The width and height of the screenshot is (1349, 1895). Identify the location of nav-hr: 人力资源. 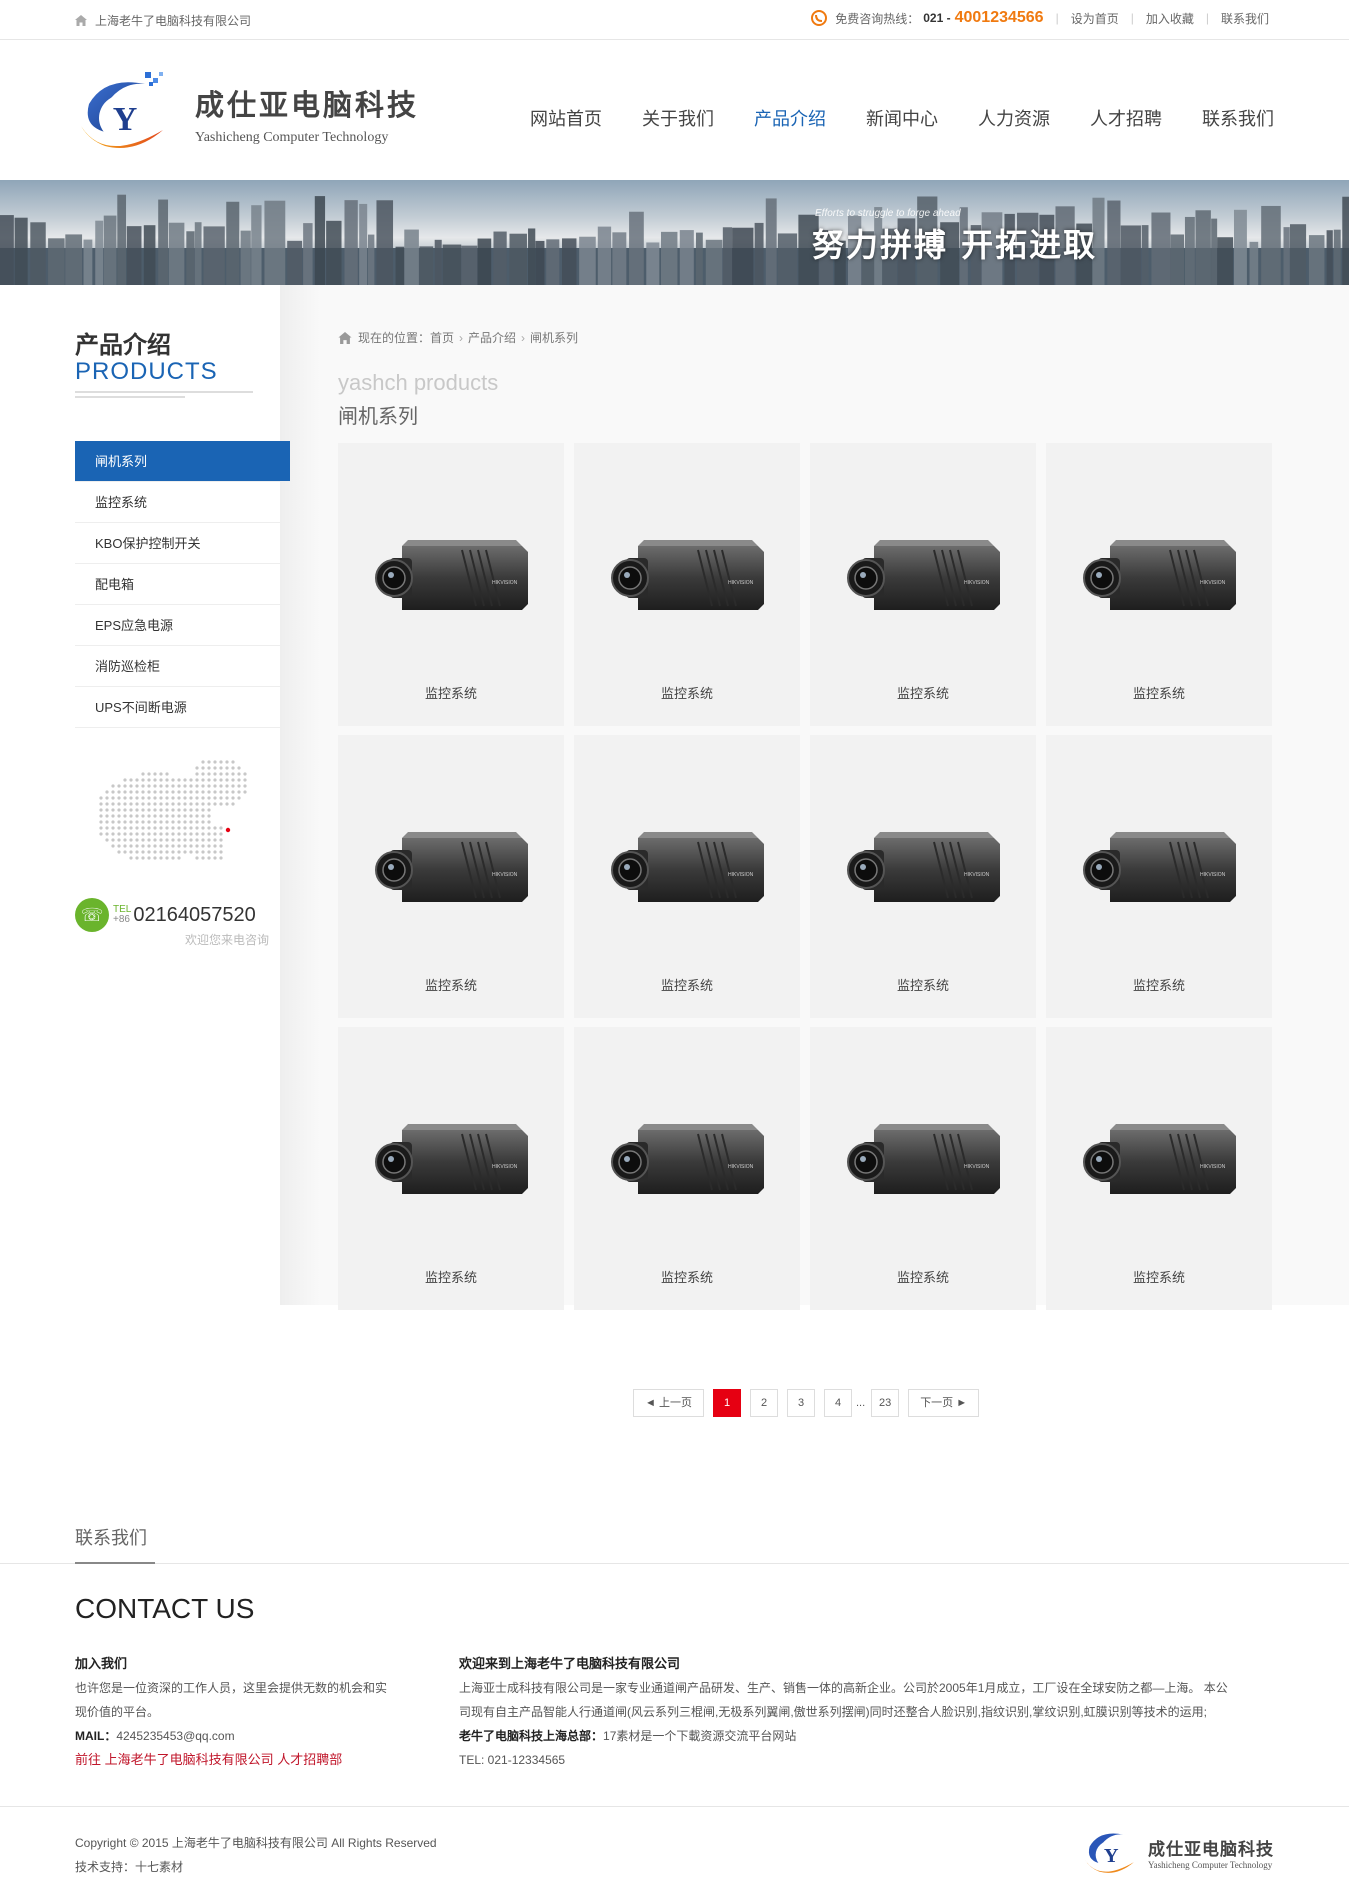
(1014, 118).